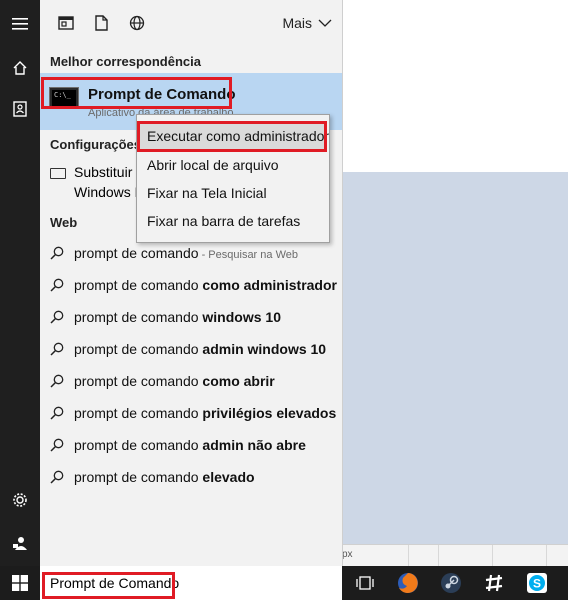 The image size is (568, 600). Describe the element at coordinates (408, 583) in the screenshot. I see `firefox-icon` at that location.